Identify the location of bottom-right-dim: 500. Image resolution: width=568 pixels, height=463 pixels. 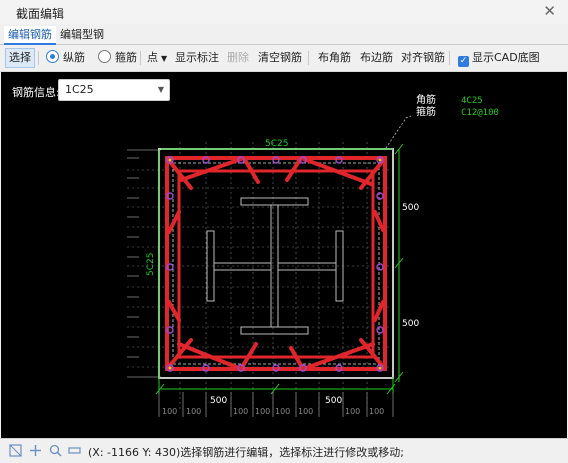
(333, 401).